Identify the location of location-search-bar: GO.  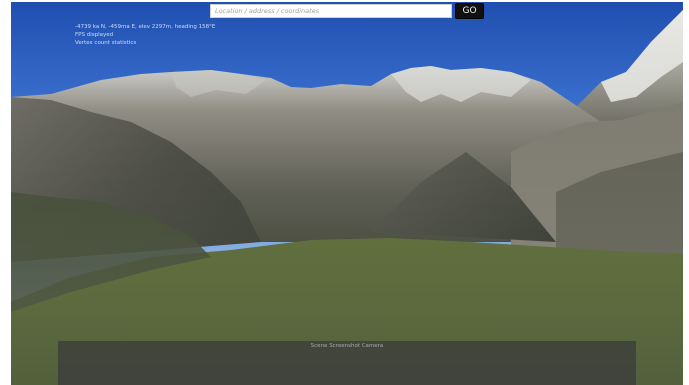
(347, 11).